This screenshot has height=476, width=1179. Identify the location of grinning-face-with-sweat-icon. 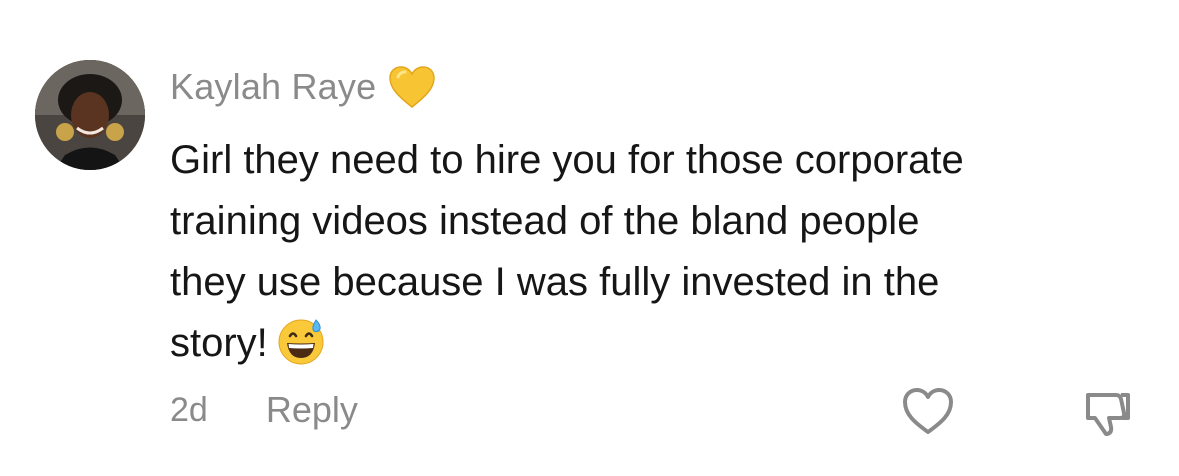
(301, 342).